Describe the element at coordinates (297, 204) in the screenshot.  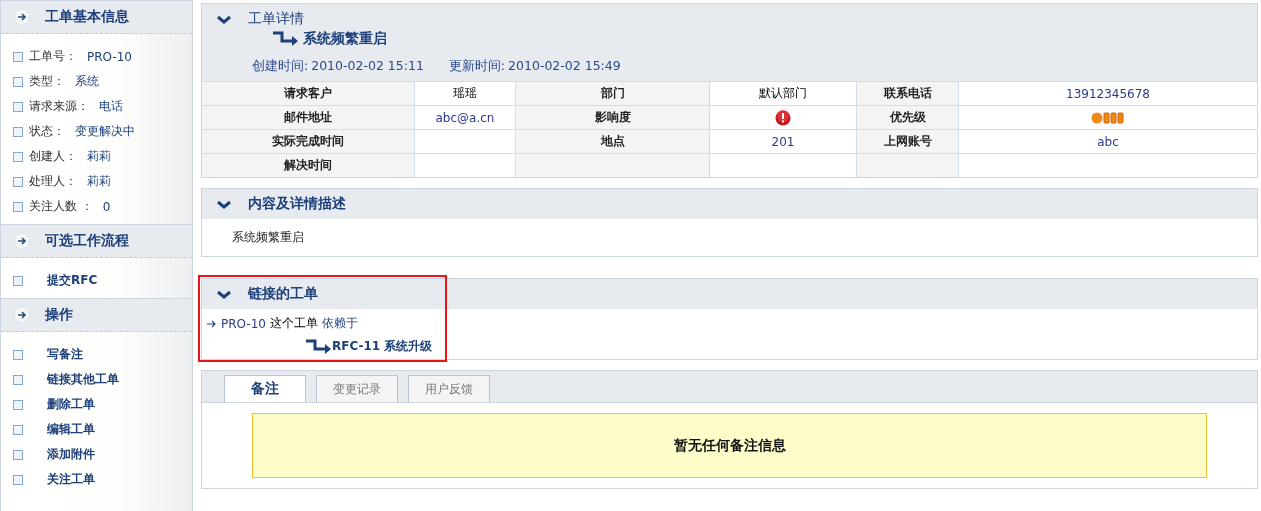
I see `panel-title: 内容及详情描述` at that location.